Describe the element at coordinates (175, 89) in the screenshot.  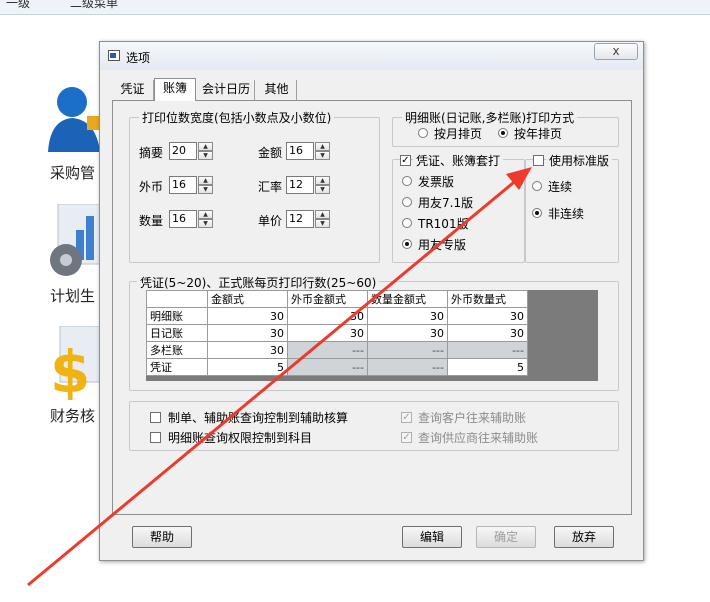
I see `tab-ledger: 账簿` at that location.